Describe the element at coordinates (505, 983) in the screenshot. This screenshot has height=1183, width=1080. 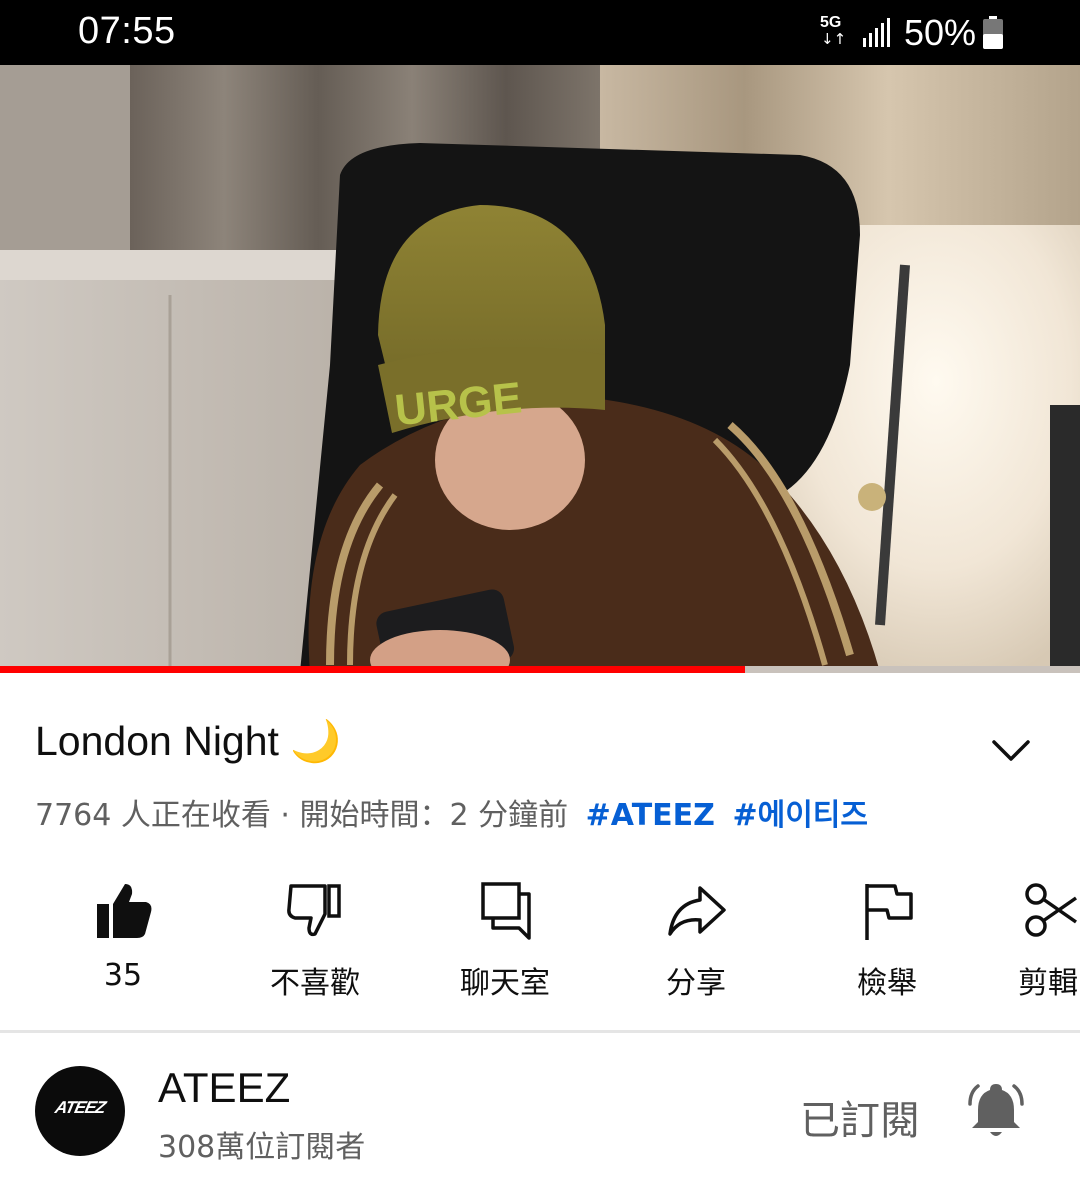
I see `chat-label: 聊天室` at that location.